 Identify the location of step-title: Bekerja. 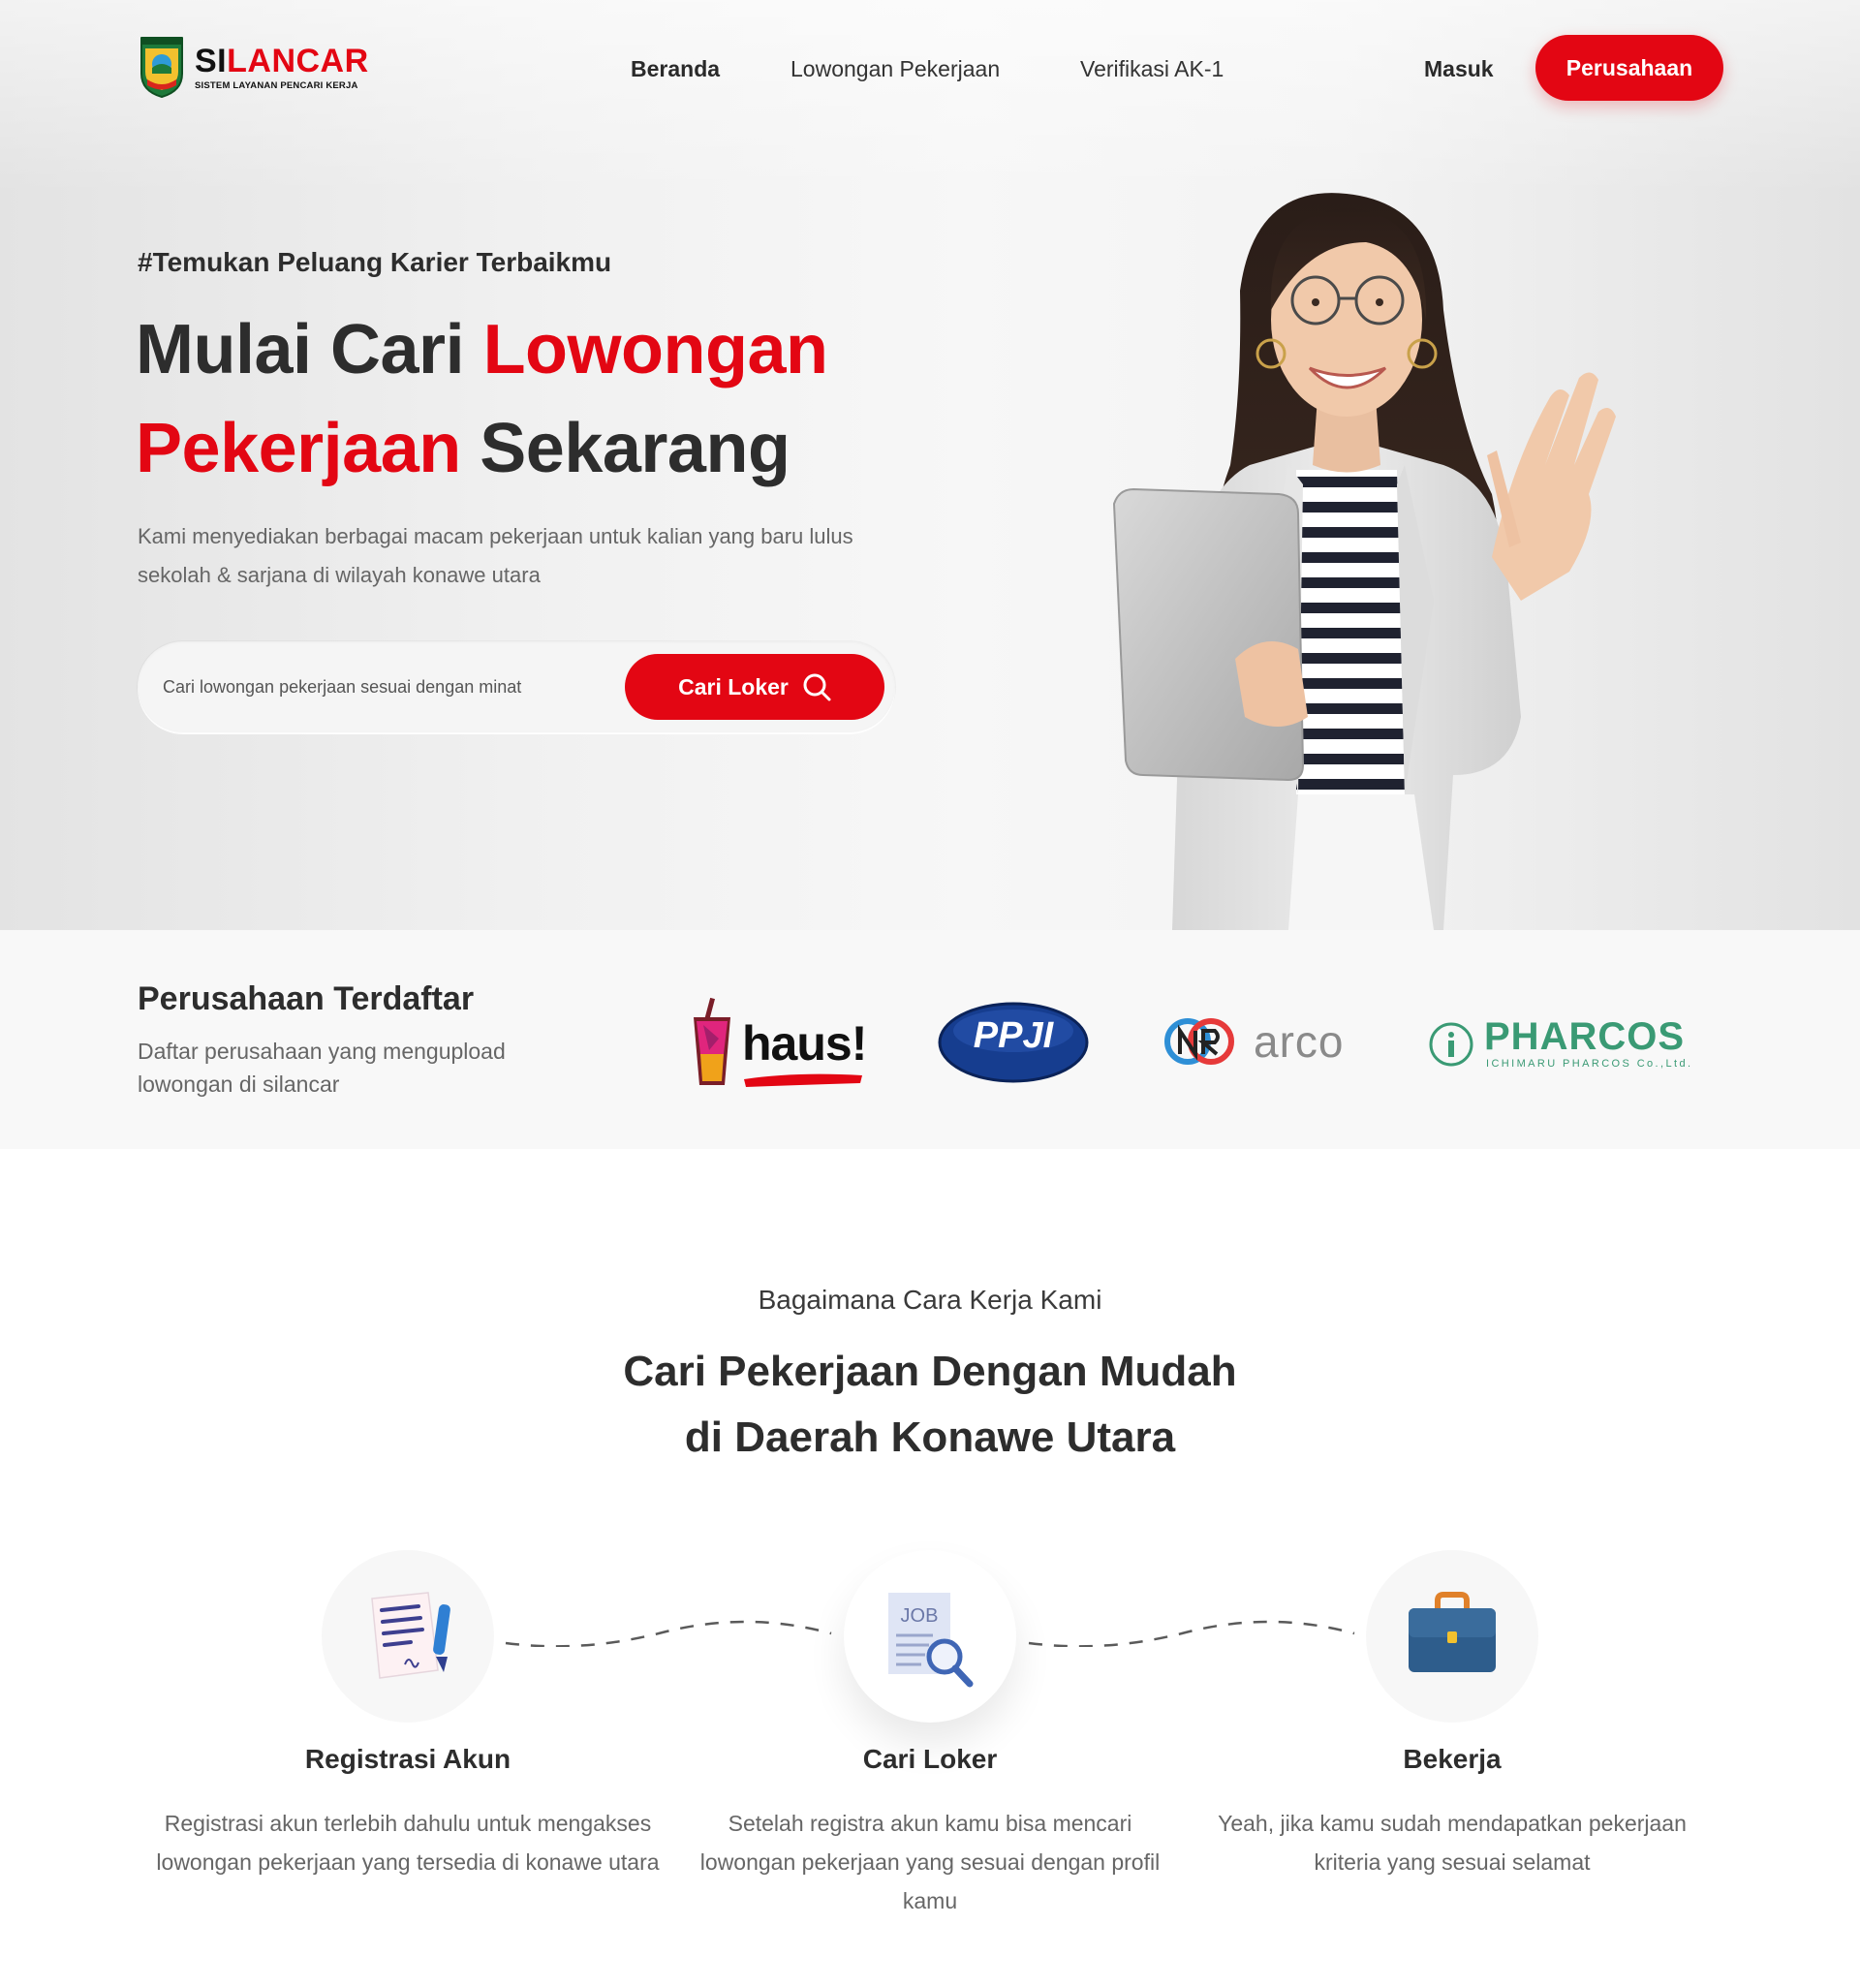
(1452, 1759).